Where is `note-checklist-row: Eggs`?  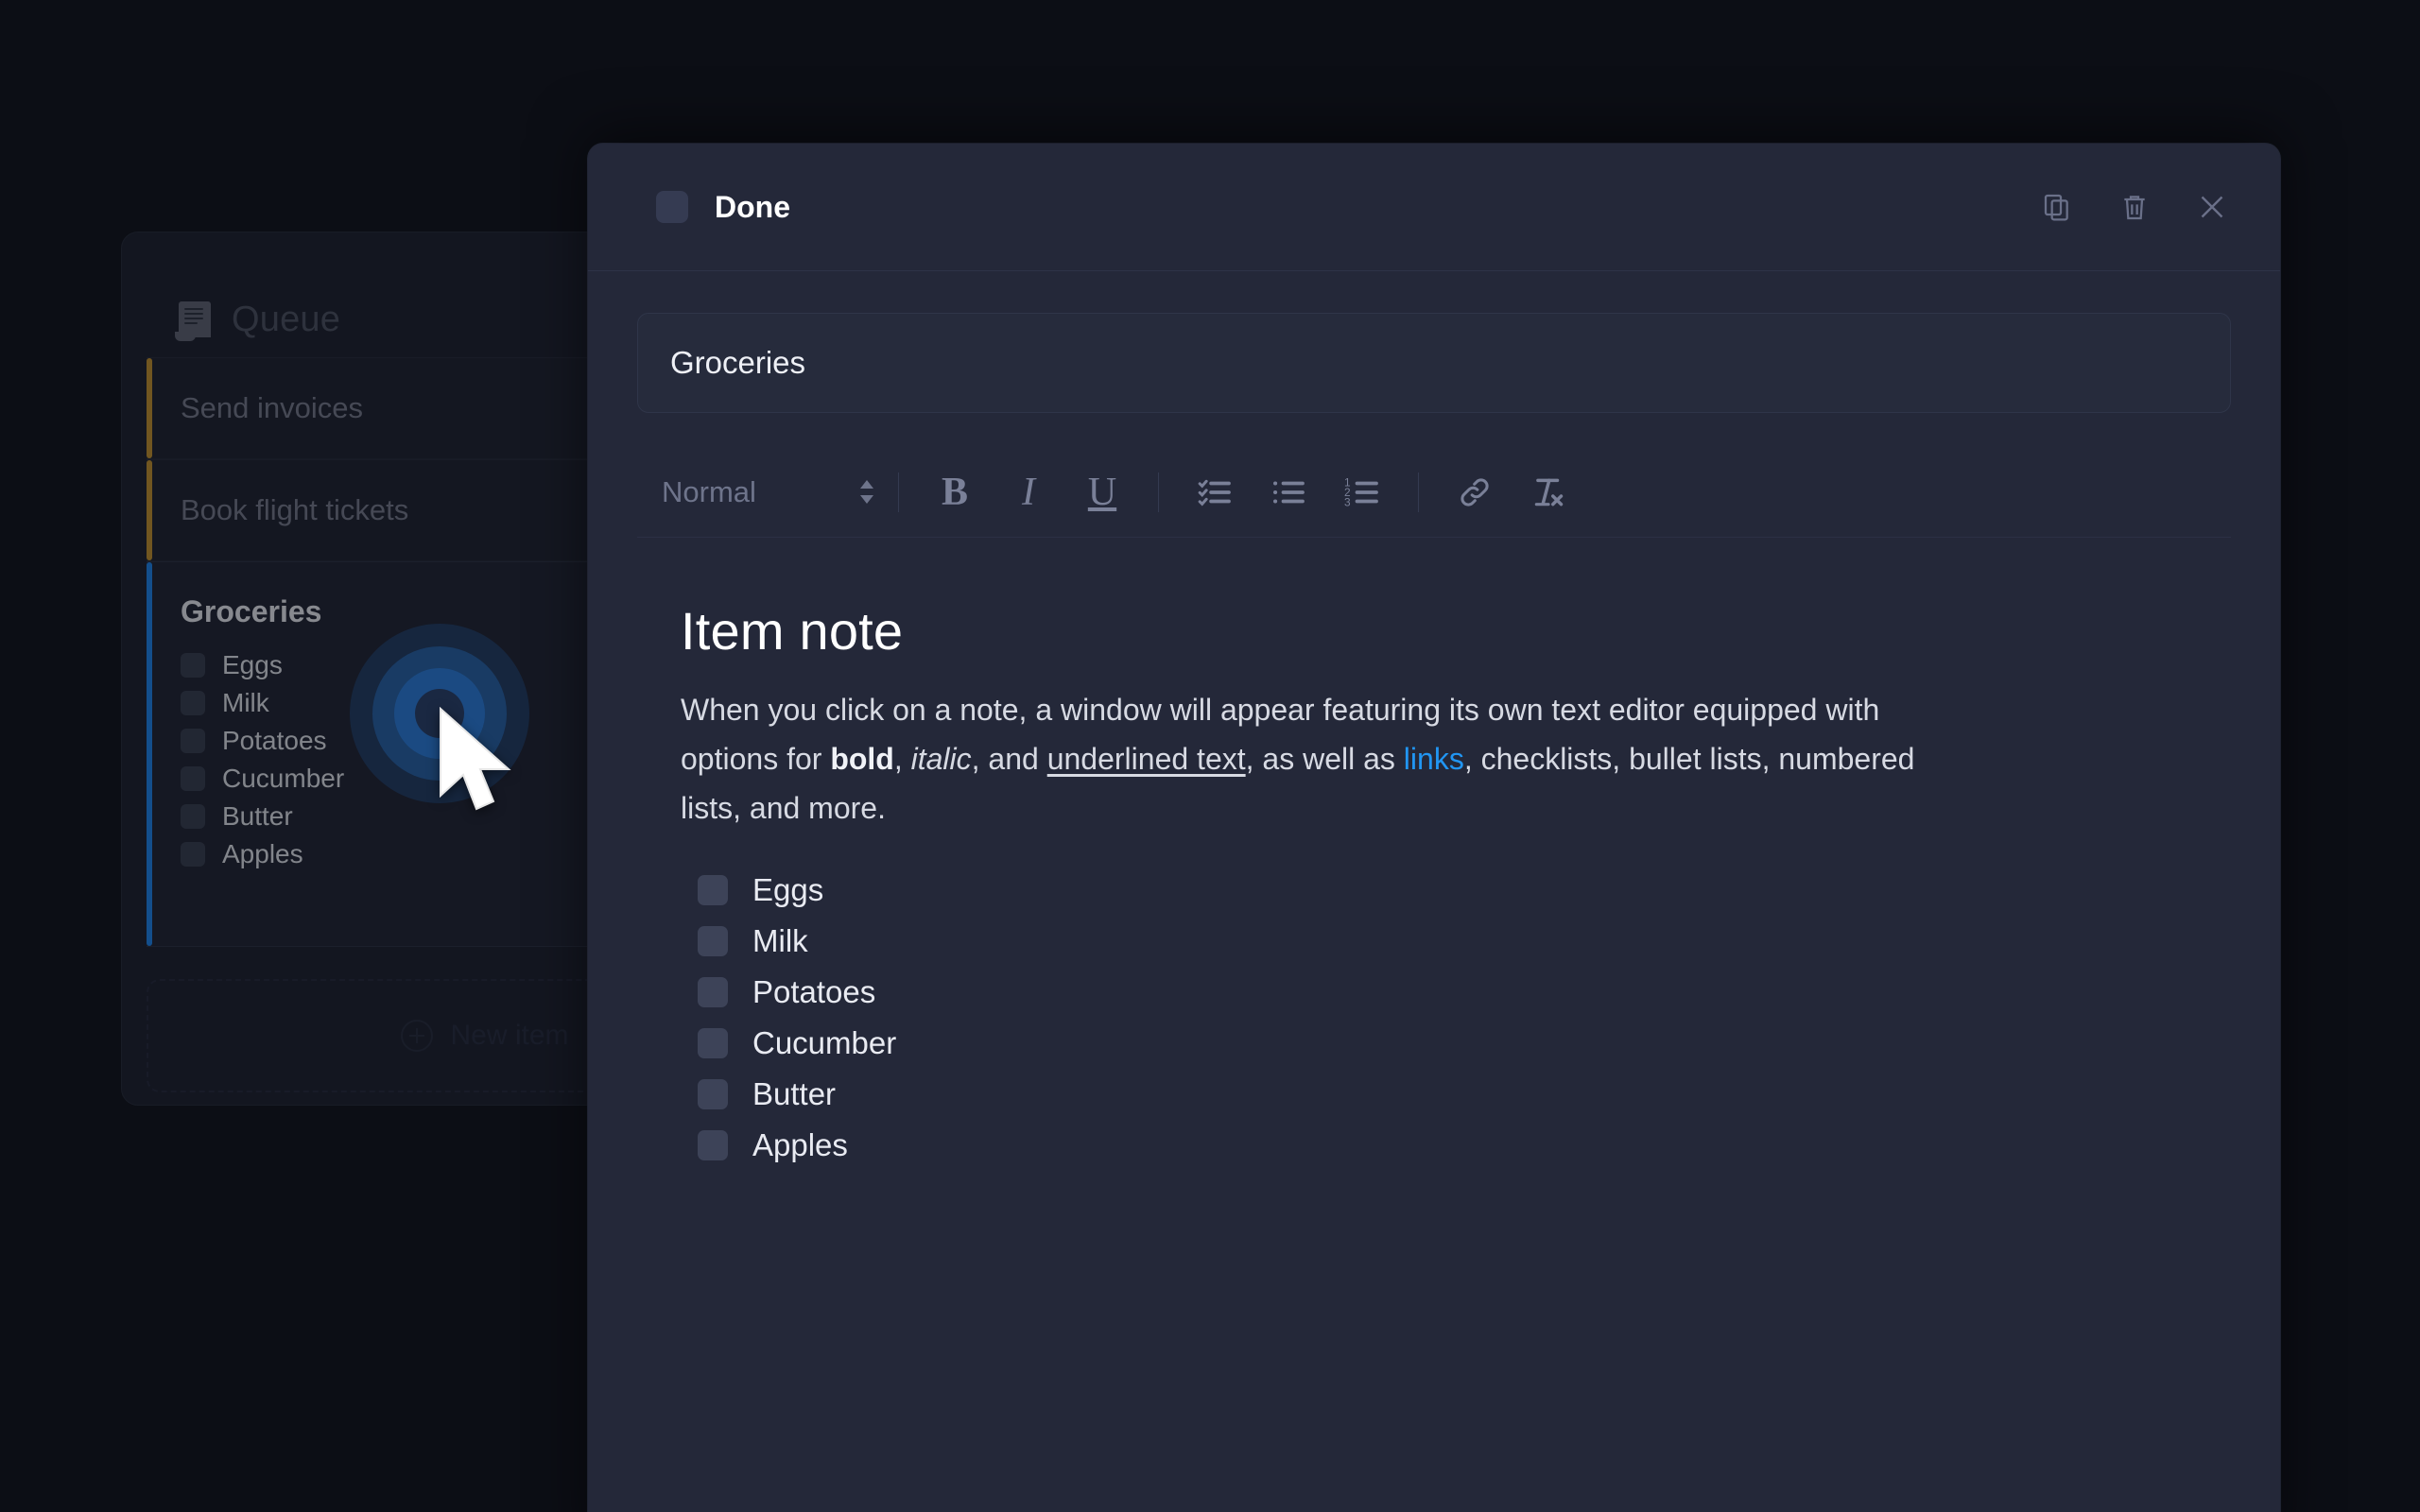
note-checklist-row: Eggs is located at coordinates (1442, 890).